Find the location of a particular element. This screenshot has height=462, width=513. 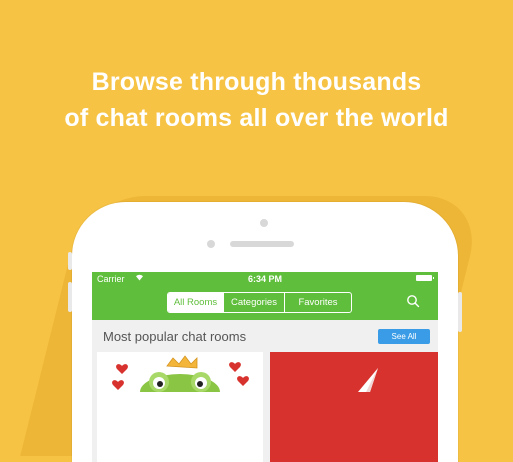

battery-icon is located at coordinates (425, 278).